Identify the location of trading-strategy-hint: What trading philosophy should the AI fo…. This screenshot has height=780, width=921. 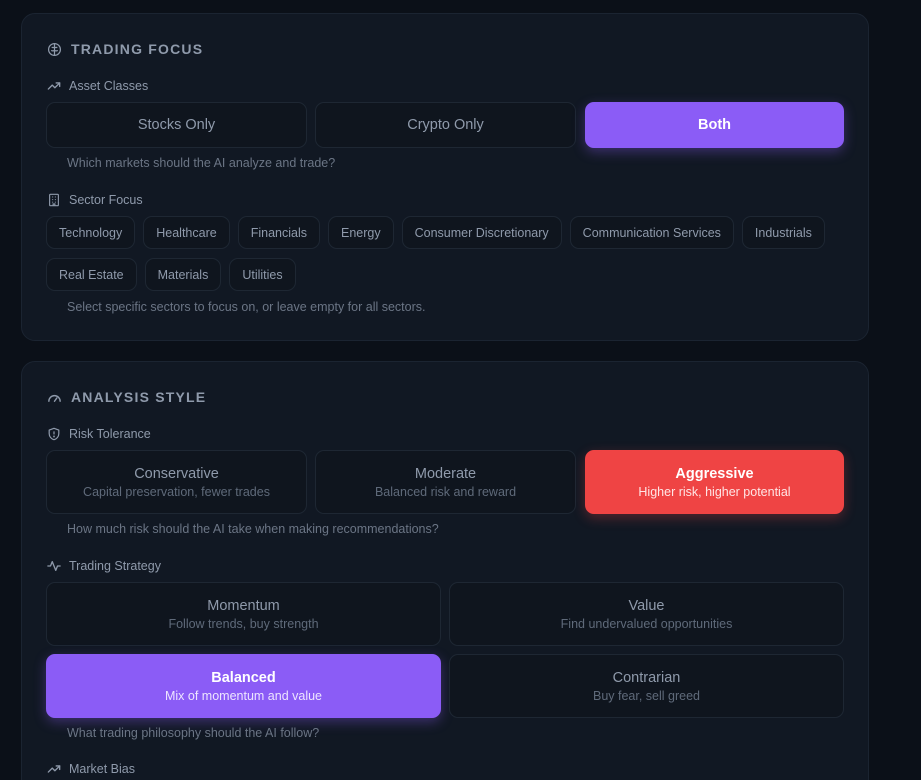
(193, 733).